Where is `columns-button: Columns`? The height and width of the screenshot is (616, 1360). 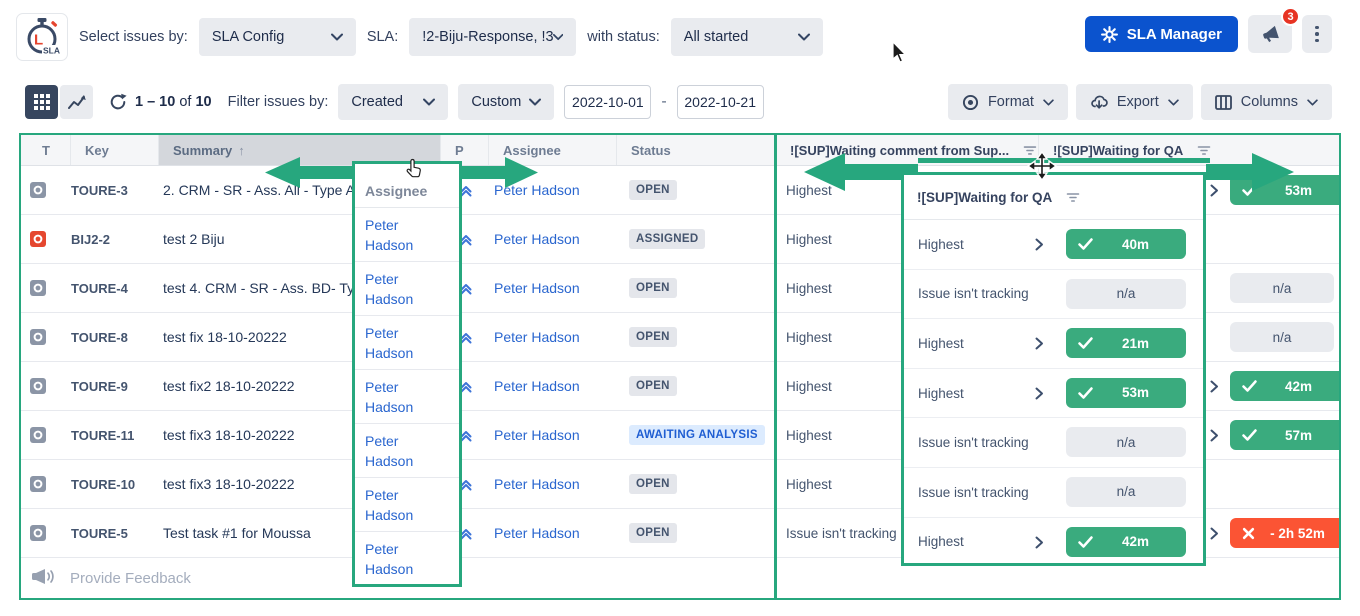
columns-button: Columns is located at coordinates (1266, 102).